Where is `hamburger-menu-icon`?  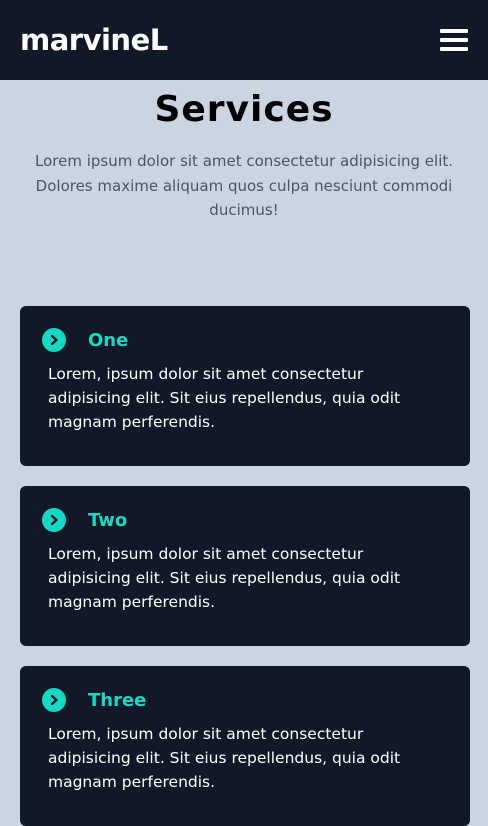 hamburger-menu-icon is located at coordinates (454, 40).